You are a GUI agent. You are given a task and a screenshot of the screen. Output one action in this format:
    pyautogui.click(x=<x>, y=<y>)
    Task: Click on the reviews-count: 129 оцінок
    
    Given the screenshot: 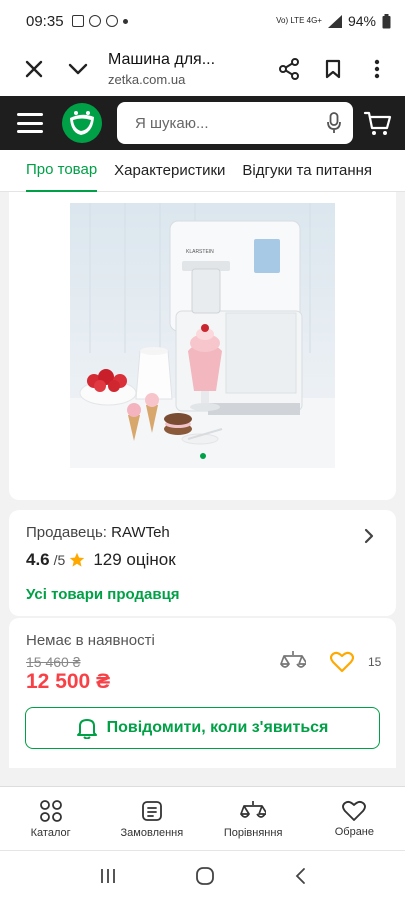 What is the action you would take?
    pyautogui.click(x=134, y=559)
    